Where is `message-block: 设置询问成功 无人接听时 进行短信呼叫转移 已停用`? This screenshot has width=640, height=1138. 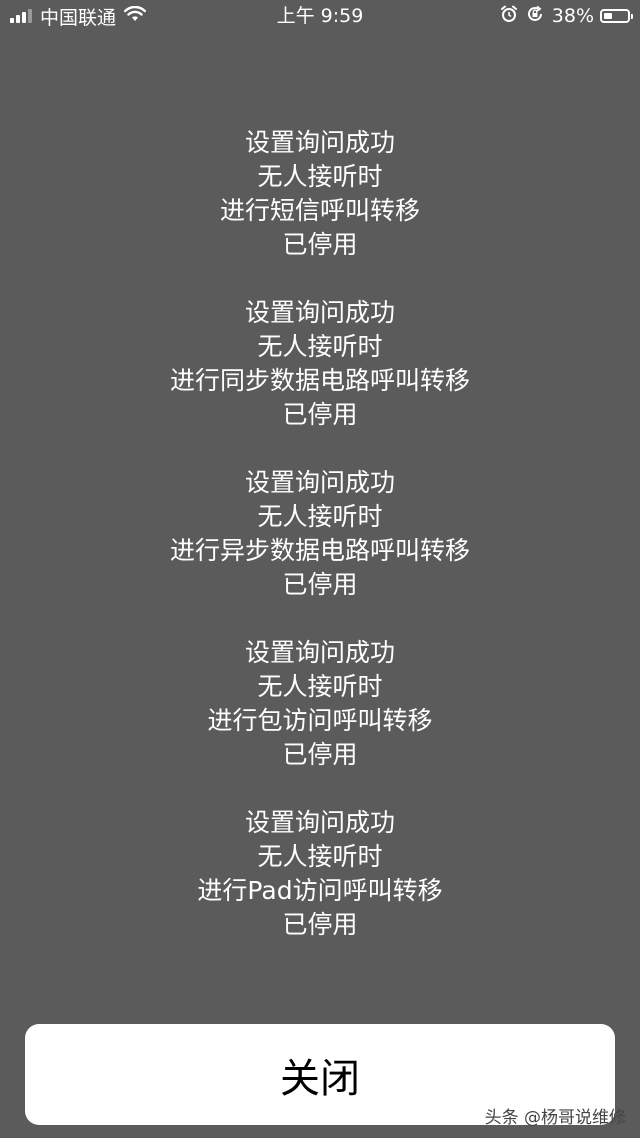
message-block: 设置询问成功 无人接听时 进行短信呼叫转移 已停用 is located at coordinates (320, 194).